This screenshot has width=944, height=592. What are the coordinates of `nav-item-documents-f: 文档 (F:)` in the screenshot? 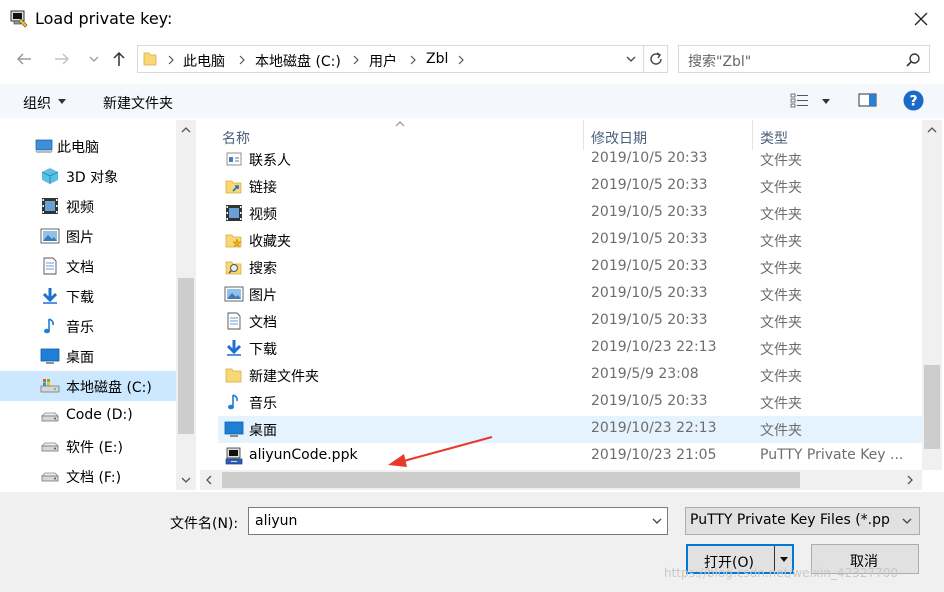 It's located at (88, 475).